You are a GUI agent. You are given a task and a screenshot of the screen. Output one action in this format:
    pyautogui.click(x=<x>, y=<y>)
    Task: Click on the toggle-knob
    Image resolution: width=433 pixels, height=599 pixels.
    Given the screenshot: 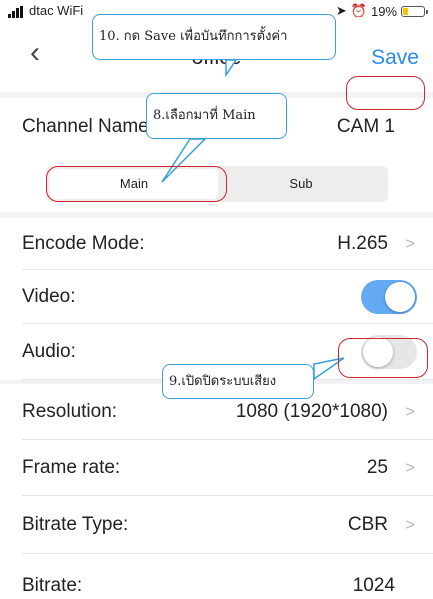 What is the action you would take?
    pyautogui.click(x=400, y=297)
    